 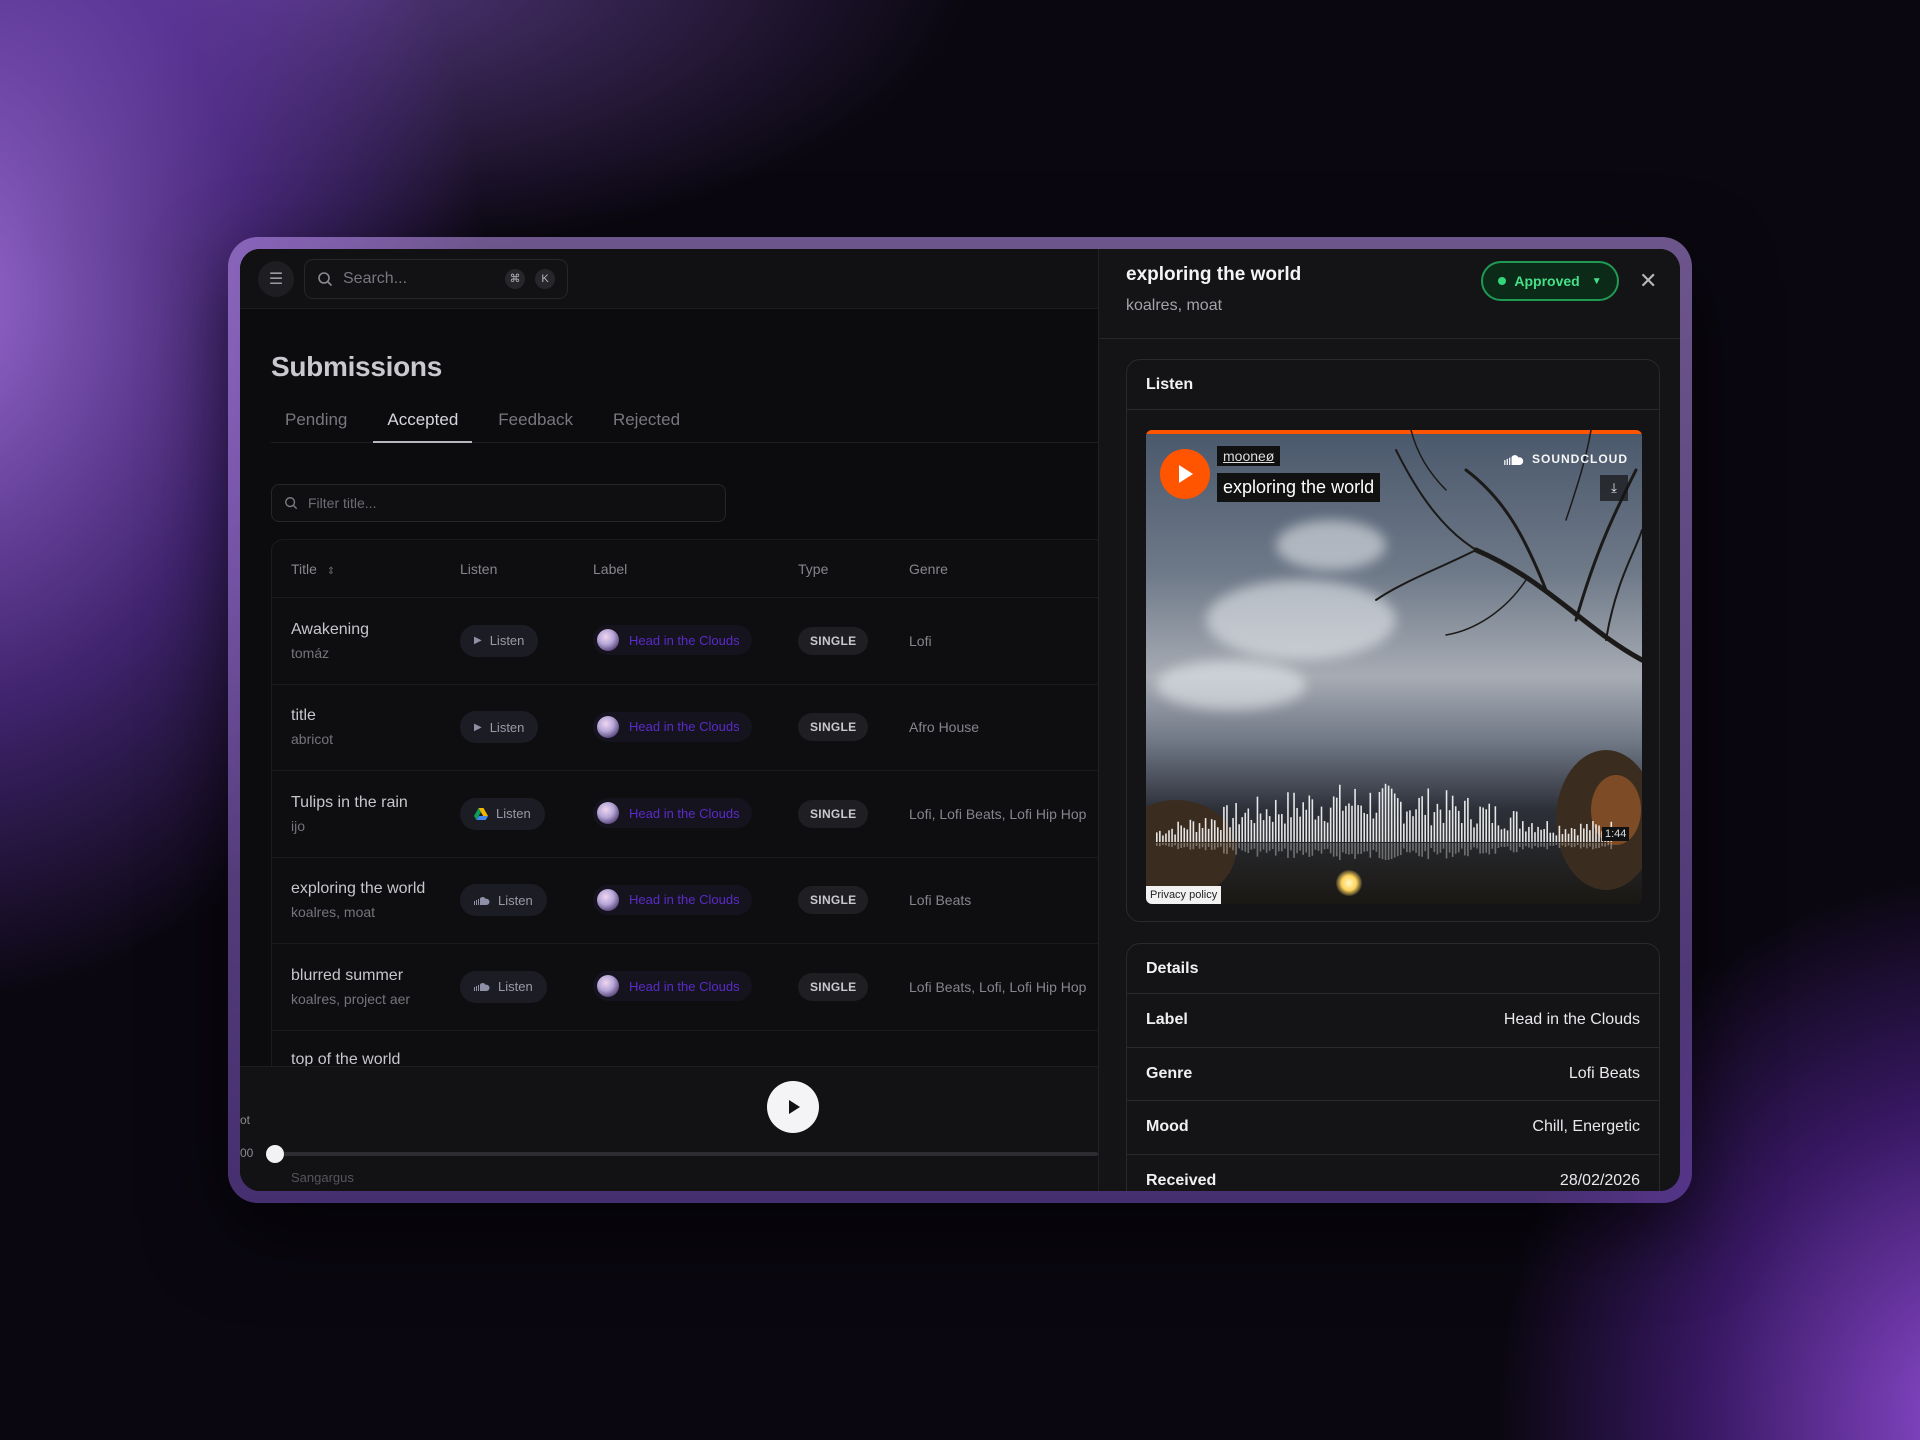 What do you see at coordinates (686, 1154) in the screenshot?
I see `progress-track` at bounding box center [686, 1154].